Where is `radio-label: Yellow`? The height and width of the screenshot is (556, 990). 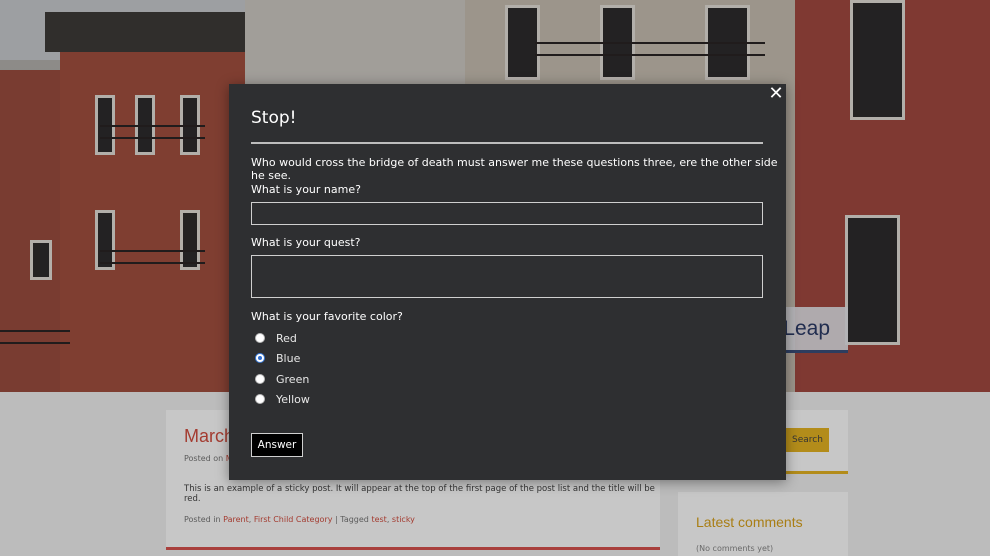
radio-label: Yellow is located at coordinates (293, 399).